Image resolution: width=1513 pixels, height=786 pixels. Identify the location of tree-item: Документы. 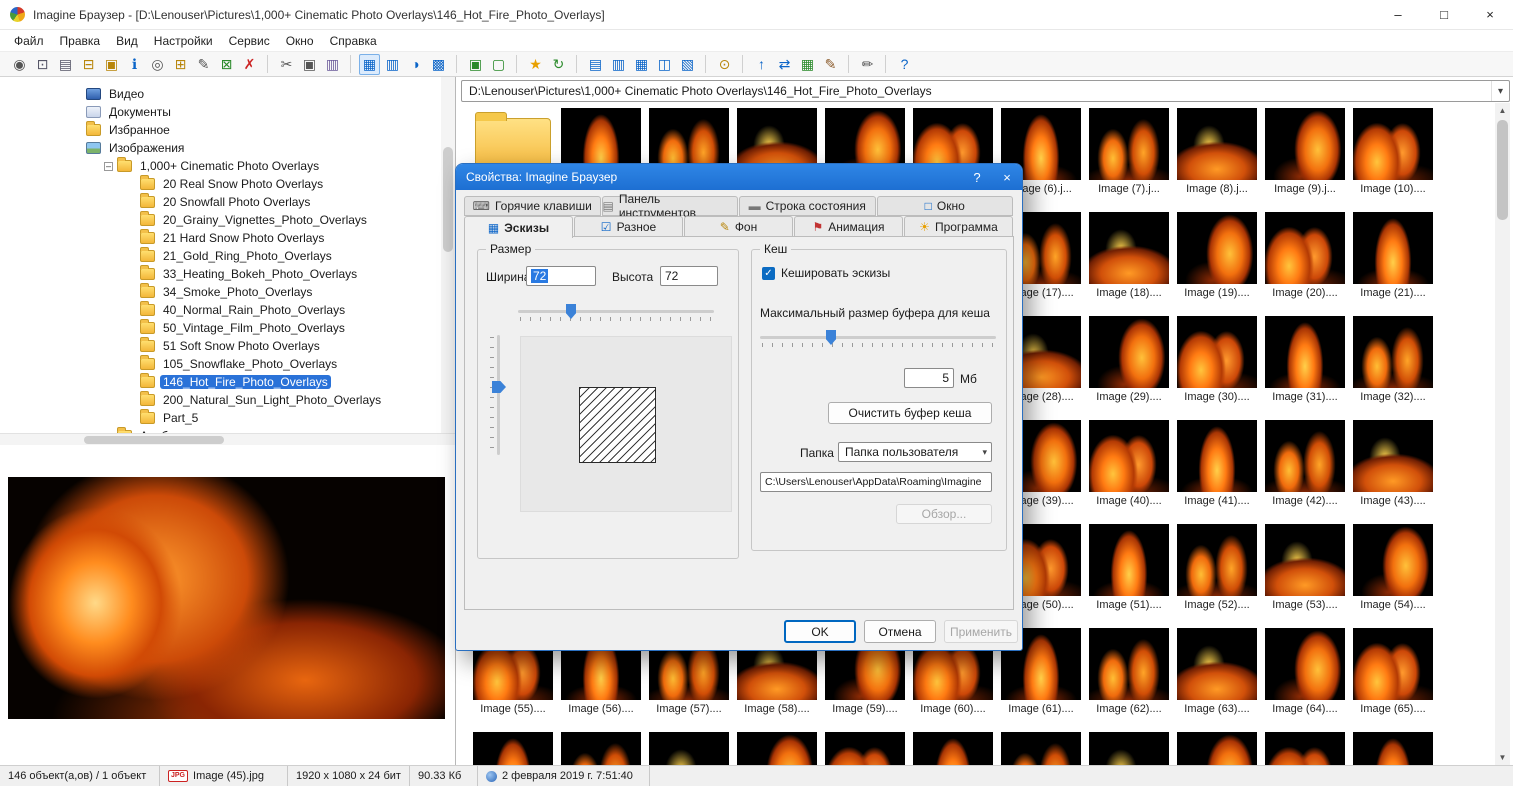
(220, 112).